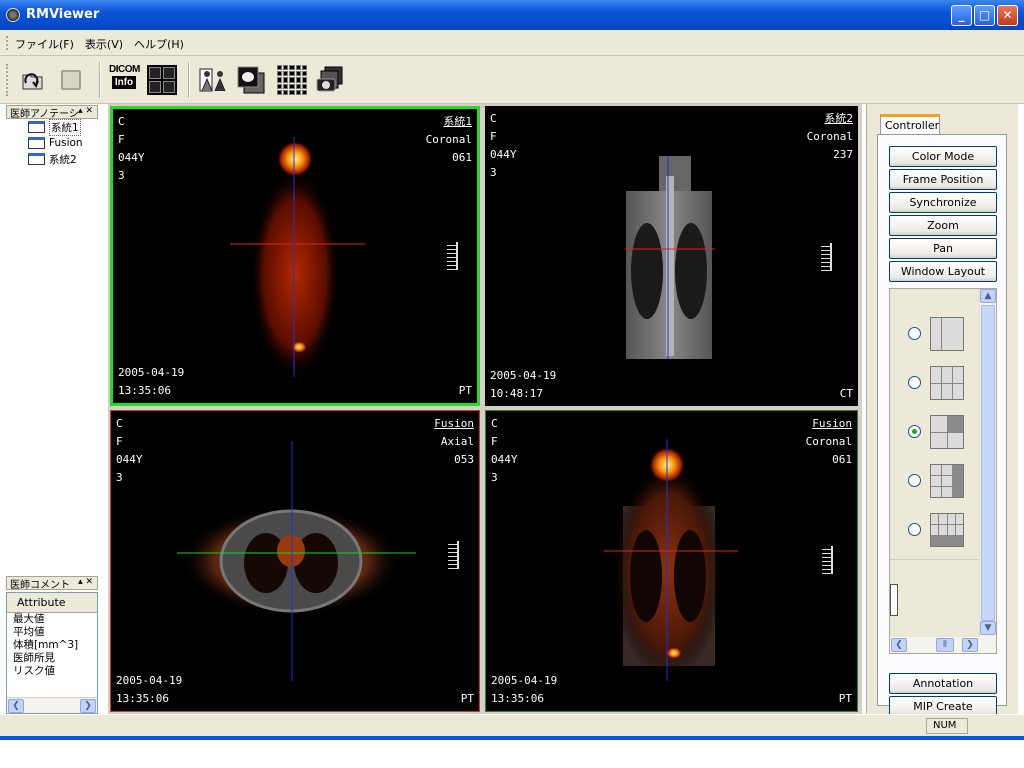 Image resolution: width=1024 pixels, height=768 pixels. I want to click on attribute-row: 平均値, so click(52, 632).